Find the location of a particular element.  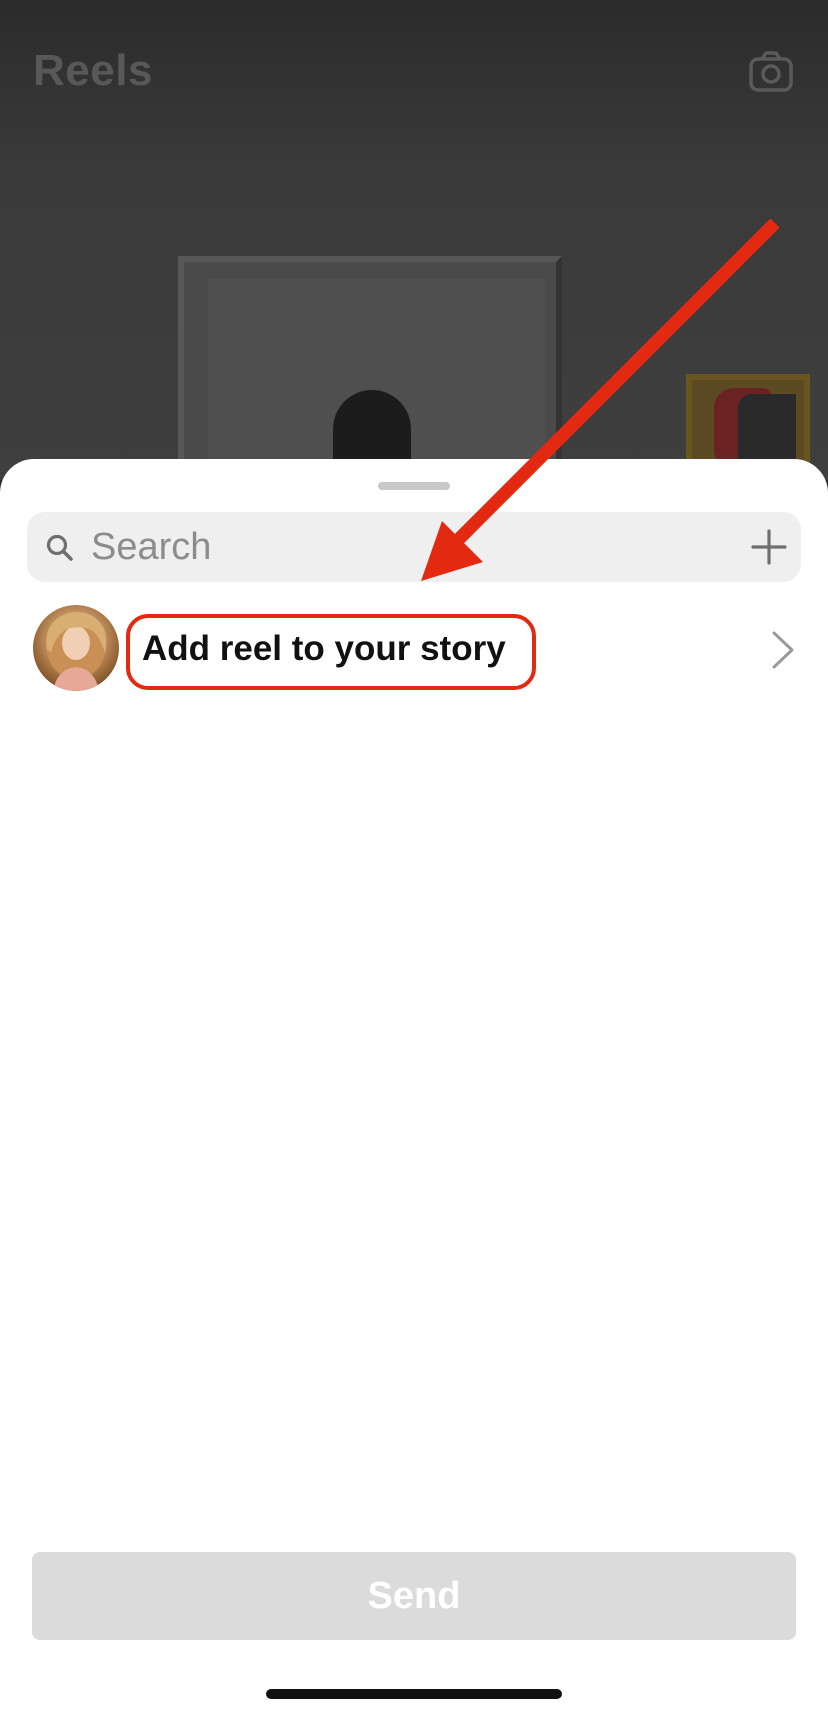

send-button: Send is located at coordinates (414, 1596).